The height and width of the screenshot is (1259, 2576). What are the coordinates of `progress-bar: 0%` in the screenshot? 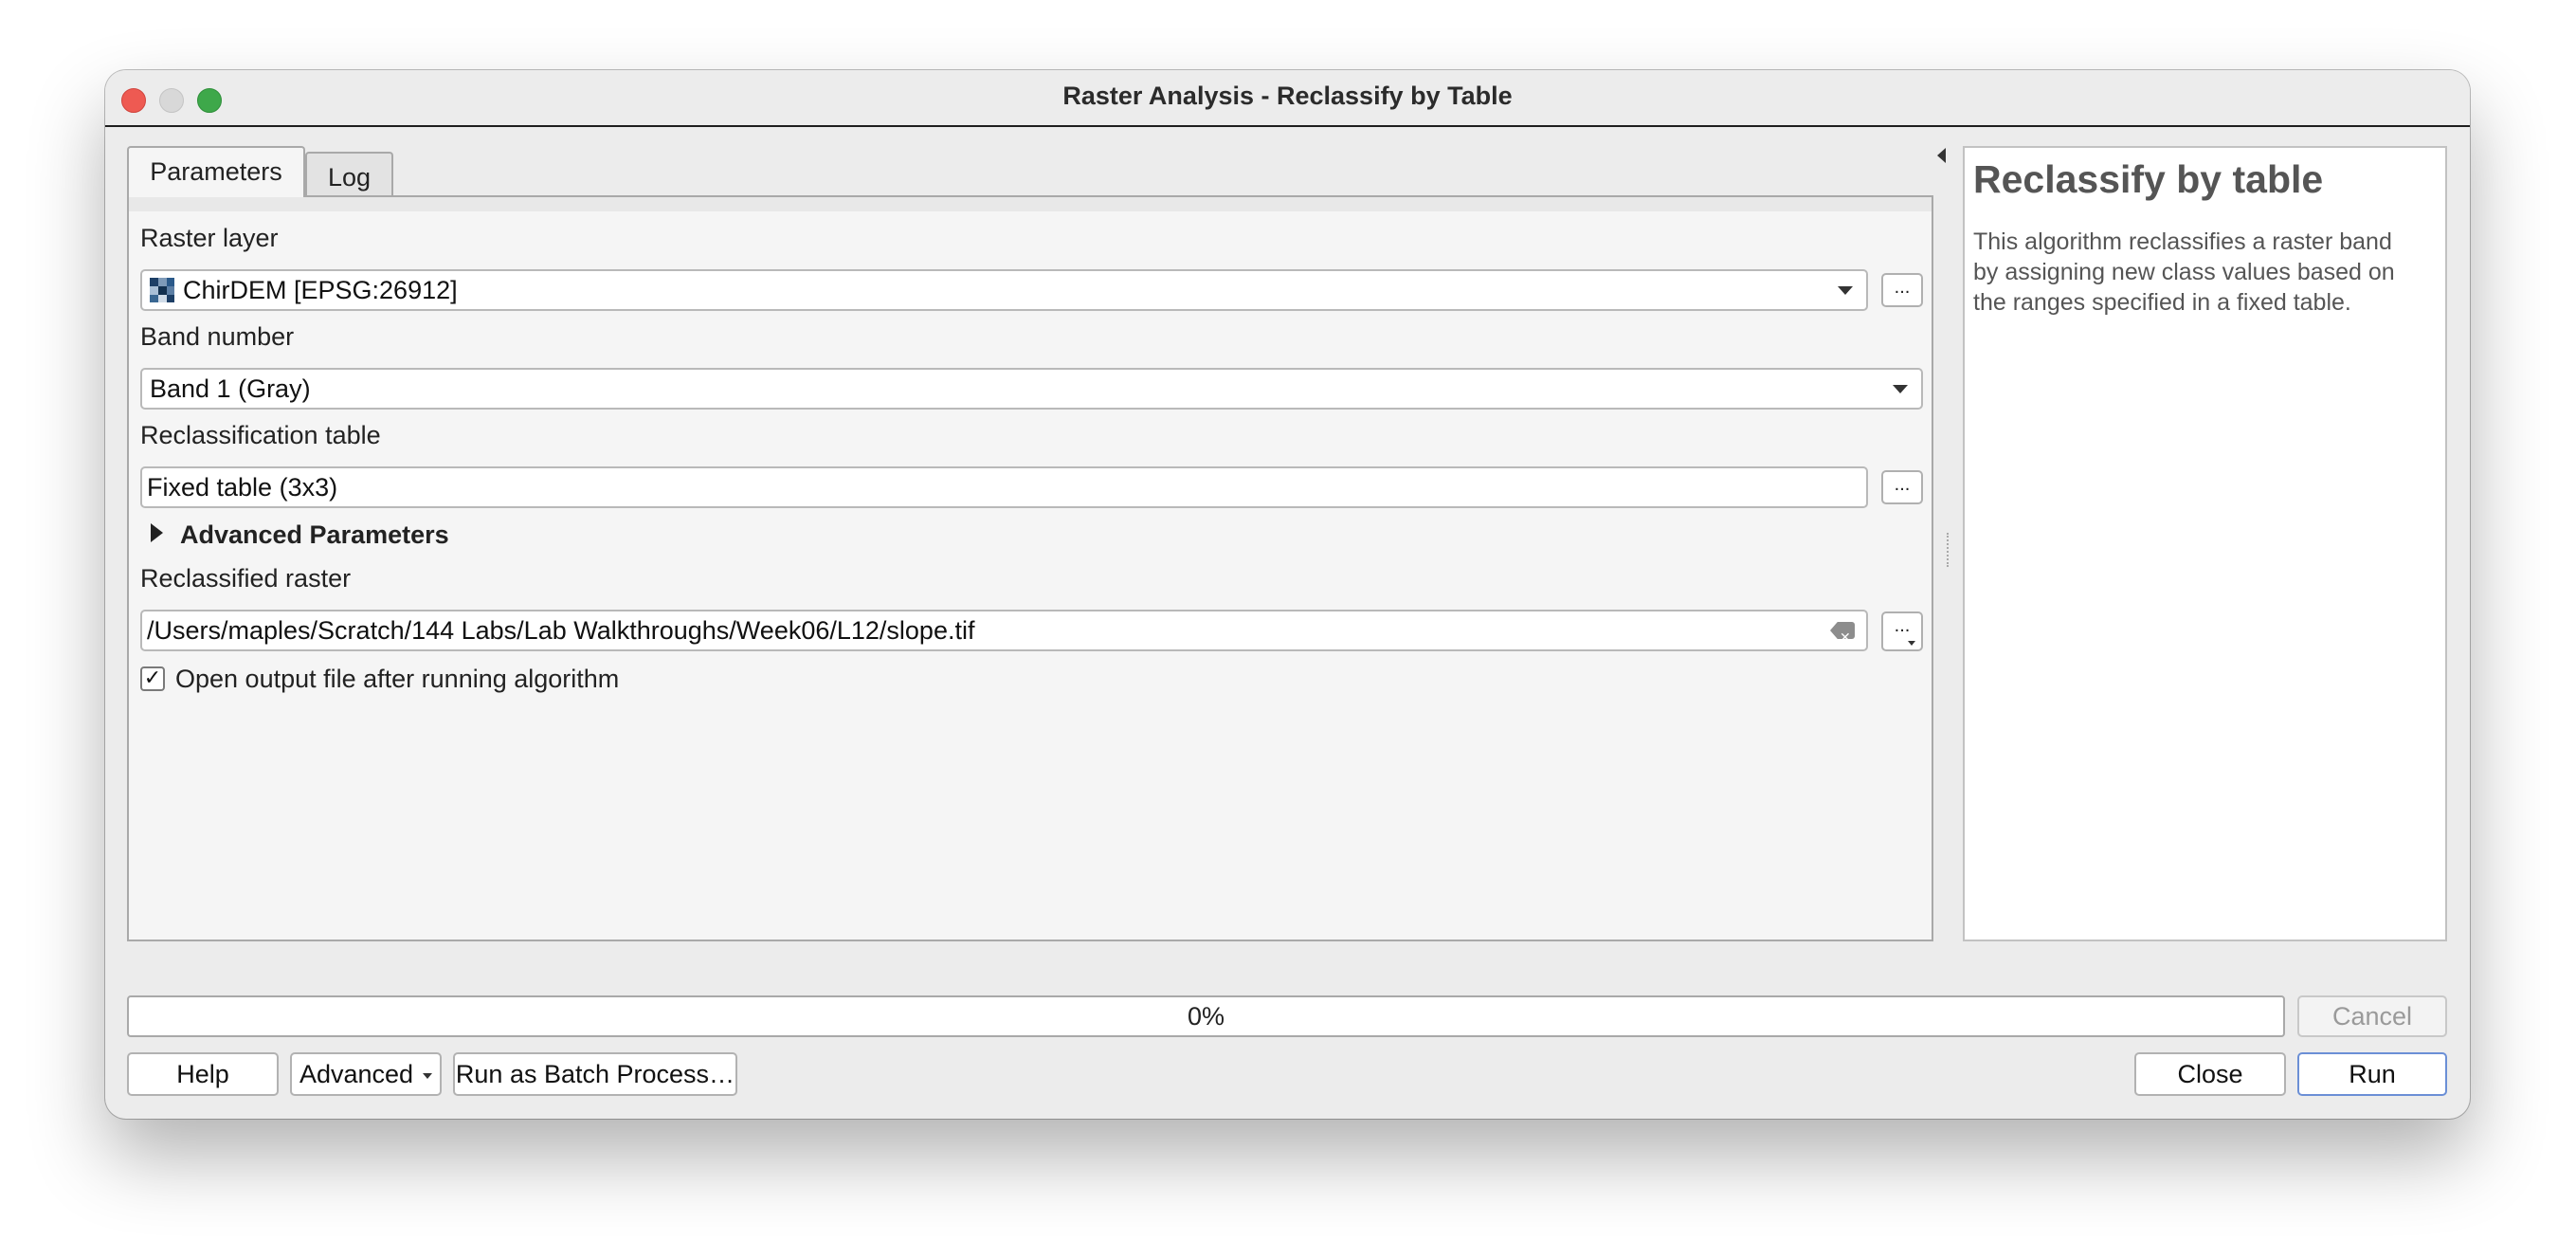 It's located at (1206, 1016).